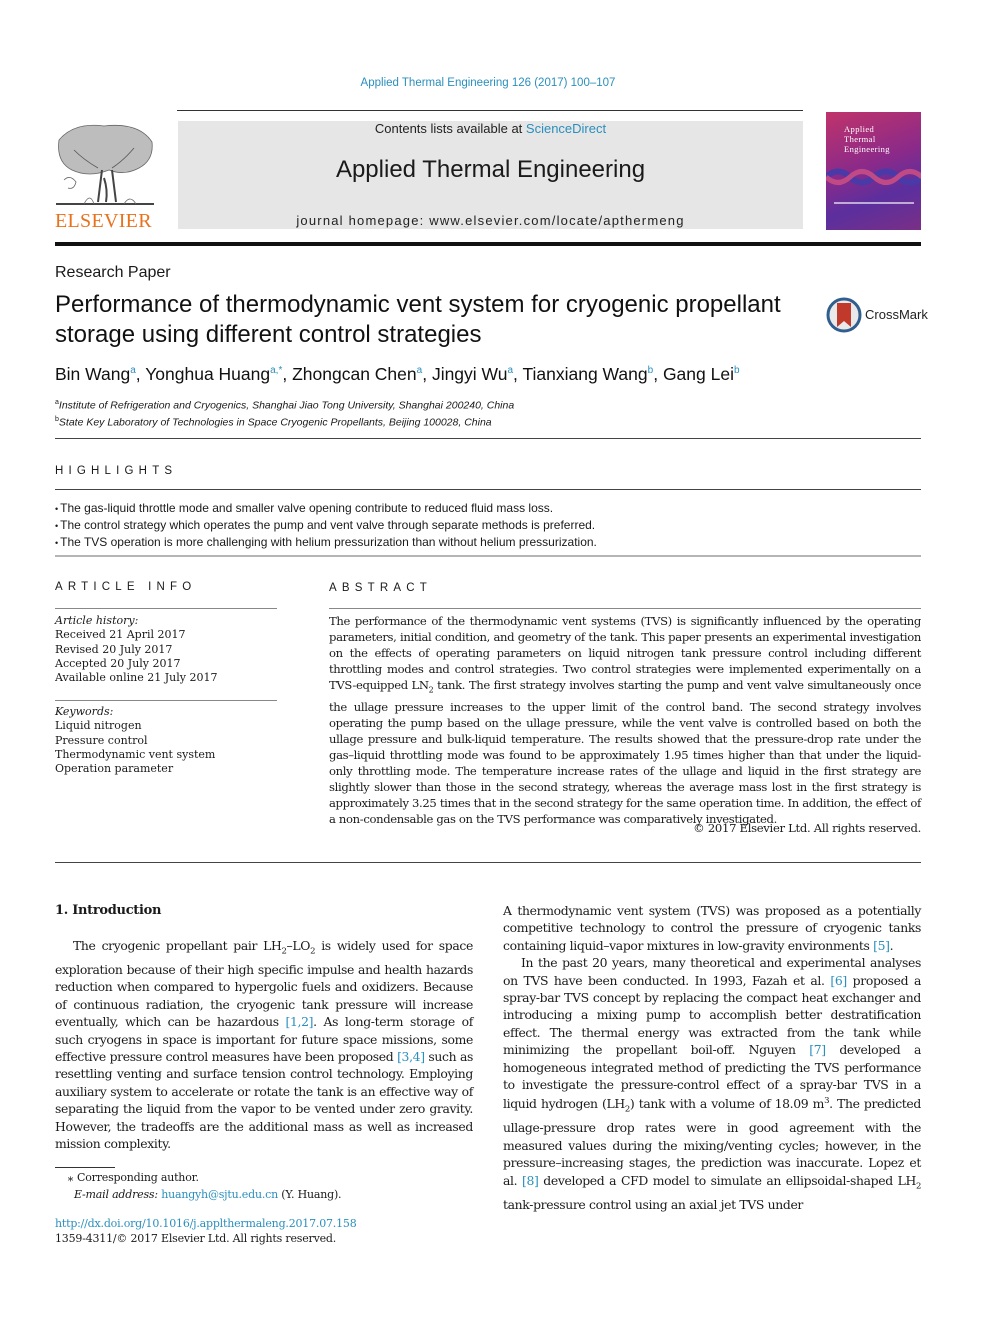 This screenshot has width=992, height=1323. What do you see at coordinates (584, 374) in the screenshot?
I see `author-name: Tianxiang Wang` at bounding box center [584, 374].